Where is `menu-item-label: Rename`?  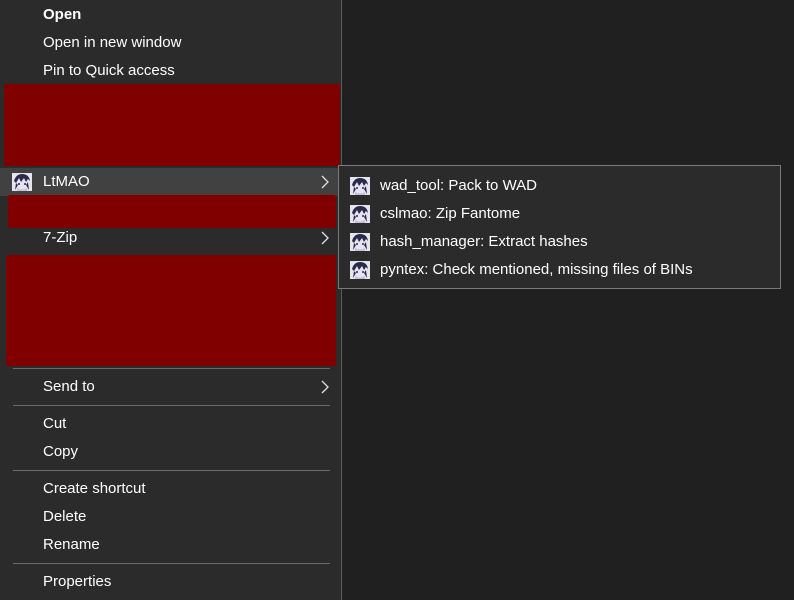 menu-item-label: Rename is located at coordinates (71, 544).